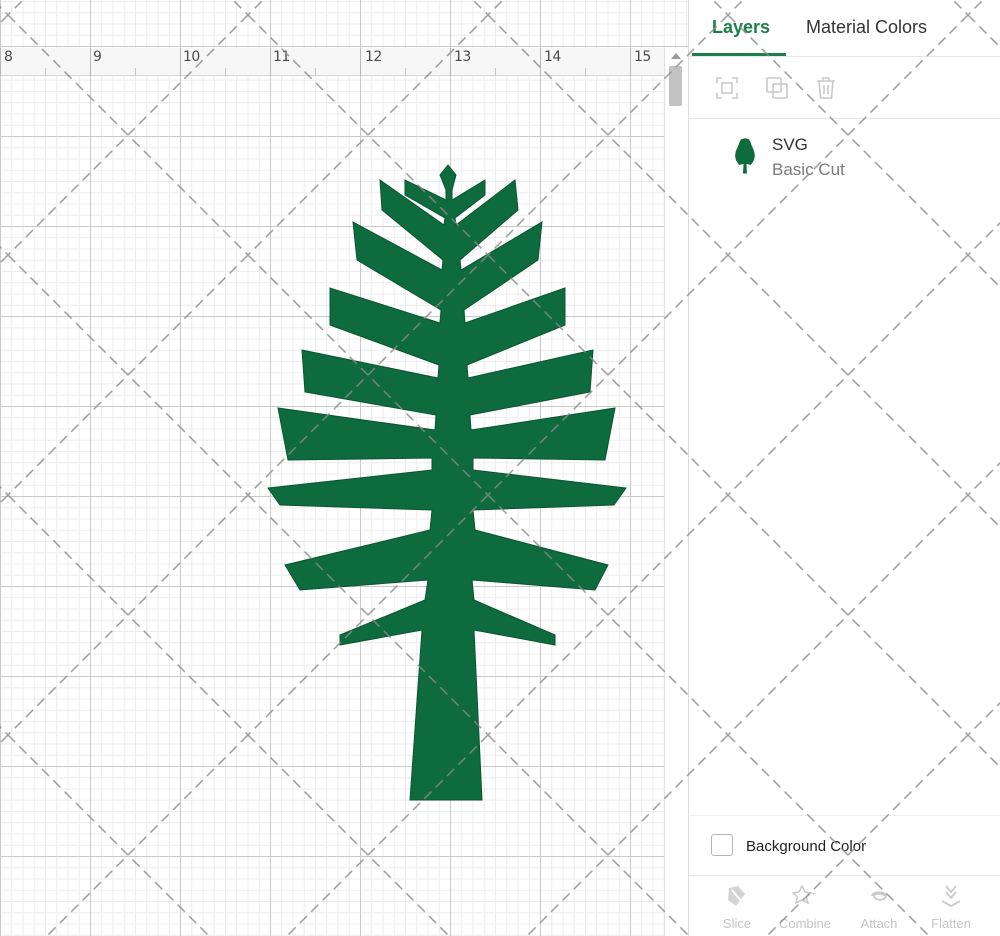 This screenshot has width=1000, height=936. I want to click on flatten-label: Flatten, so click(951, 923).